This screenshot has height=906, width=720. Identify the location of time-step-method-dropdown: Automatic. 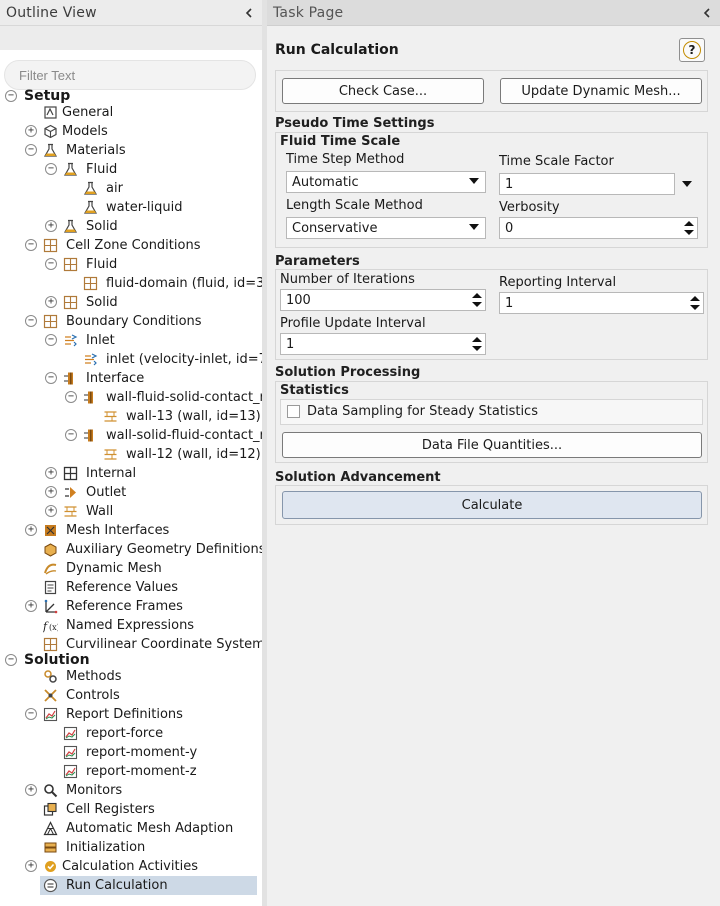
(386, 182).